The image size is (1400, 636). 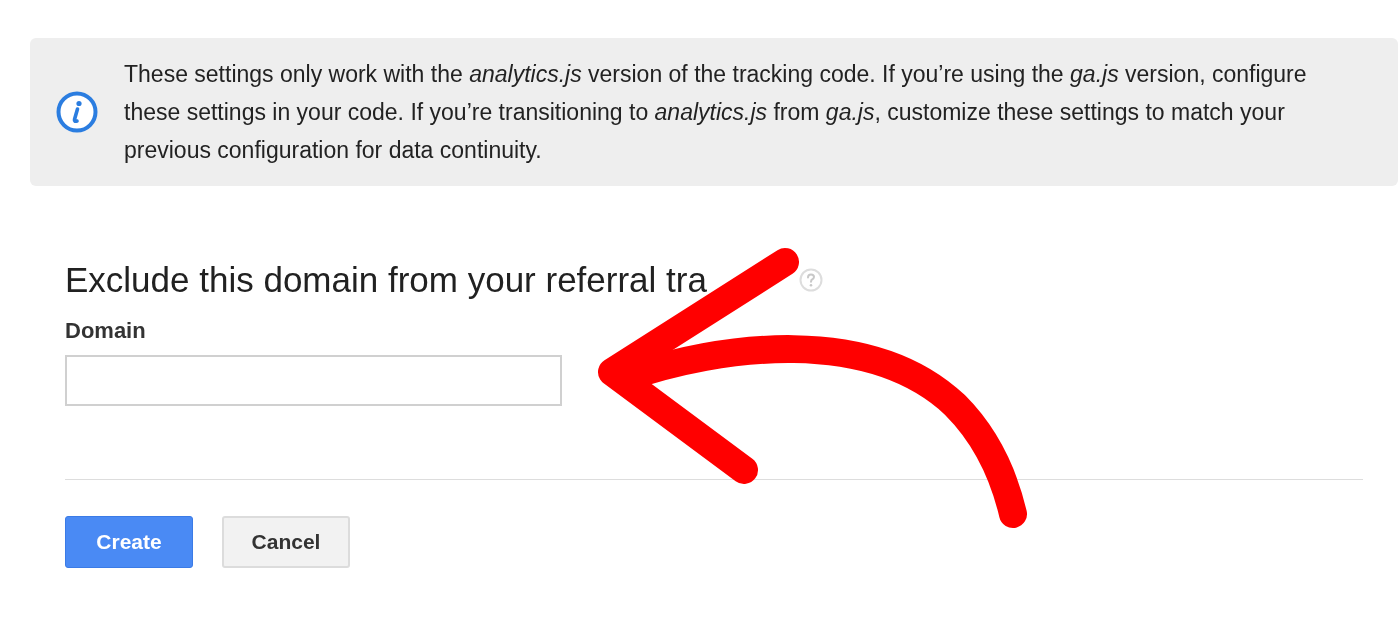 What do you see at coordinates (286, 542) in the screenshot?
I see `cancel-button: Cancel` at bounding box center [286, 542].